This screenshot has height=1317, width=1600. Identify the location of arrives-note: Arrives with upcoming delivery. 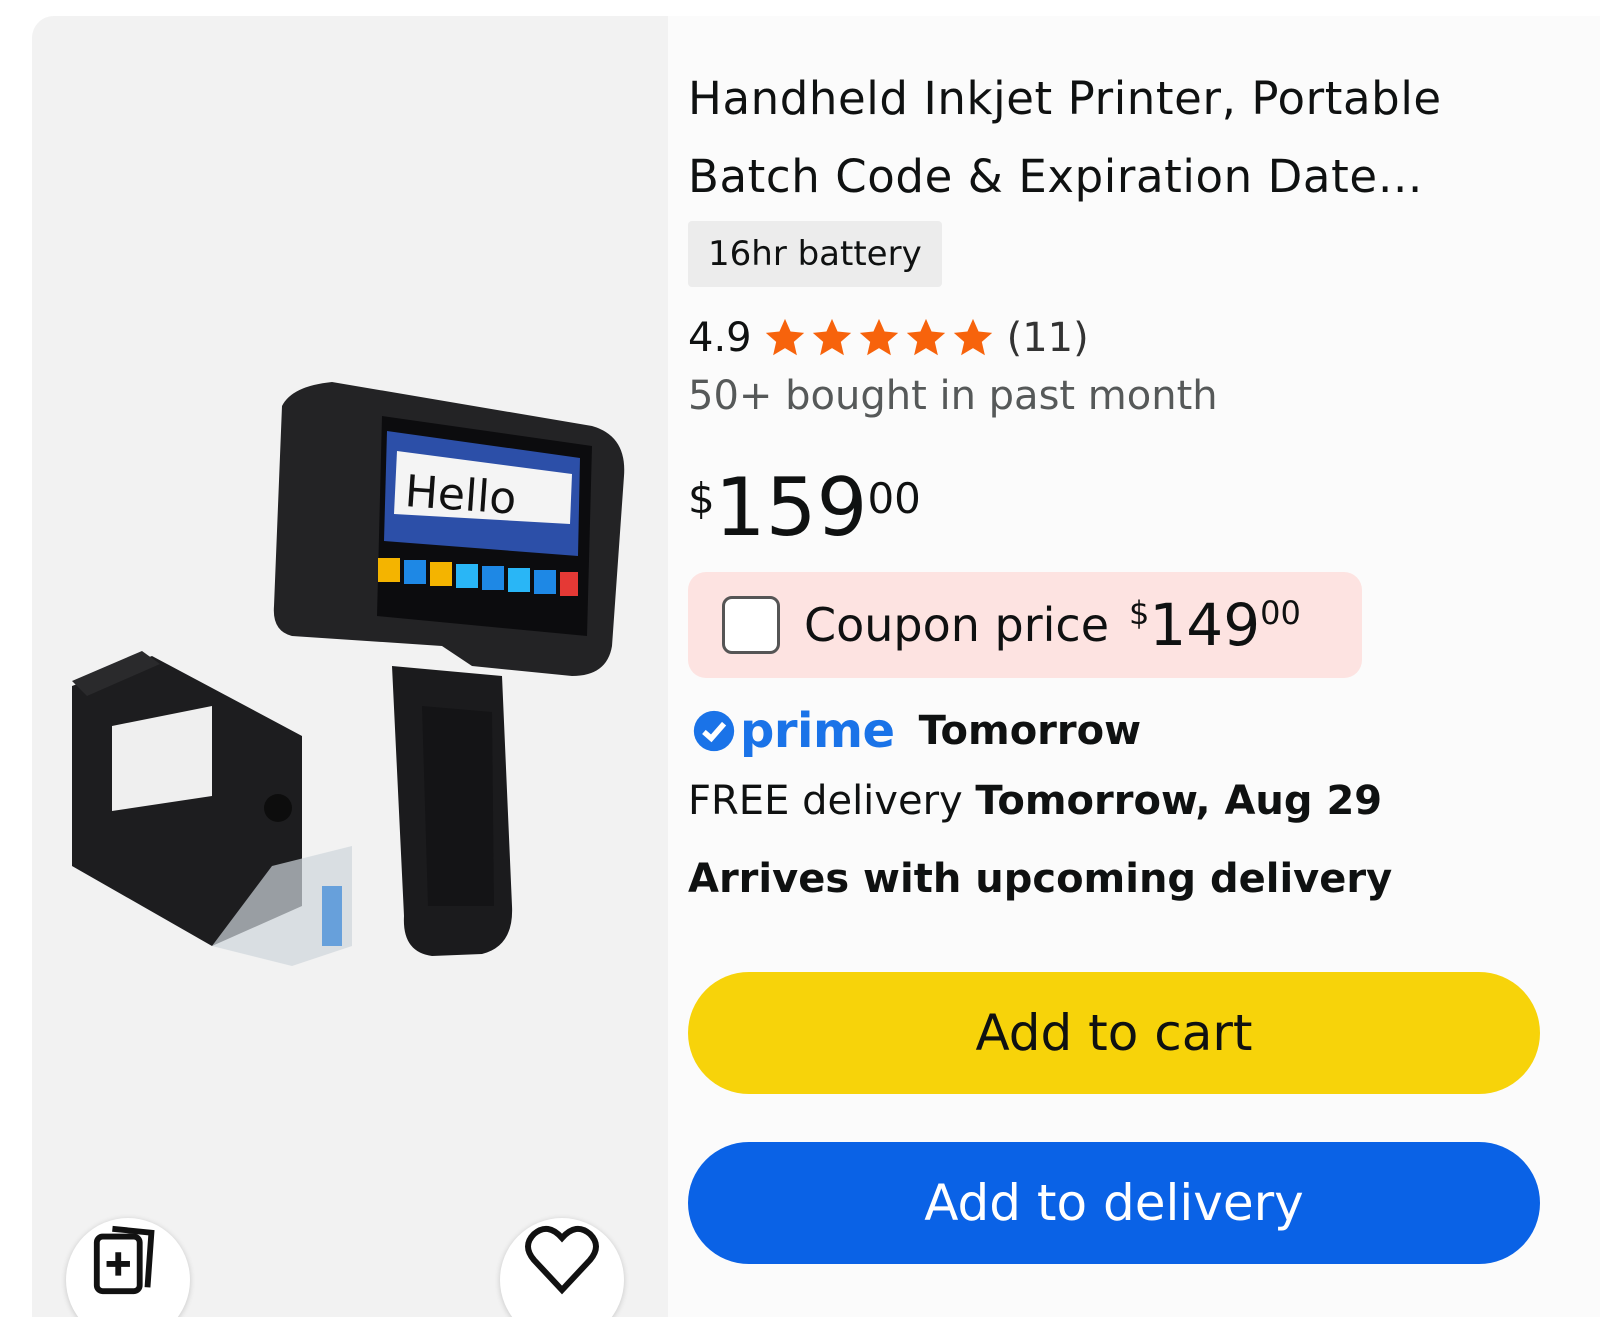
(1040, 879).